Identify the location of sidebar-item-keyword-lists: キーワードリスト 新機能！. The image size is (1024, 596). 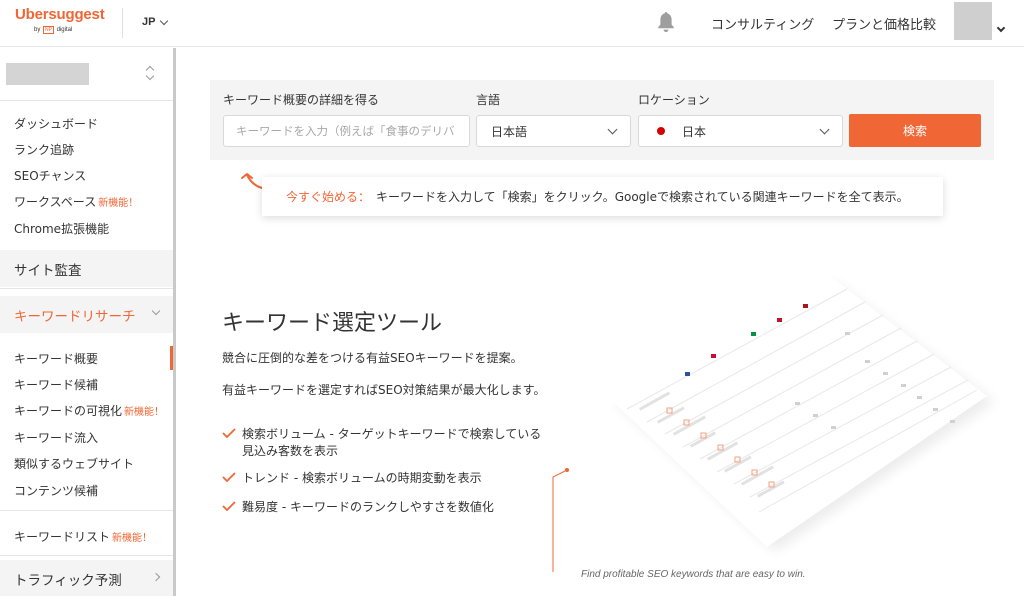
(83, 536).